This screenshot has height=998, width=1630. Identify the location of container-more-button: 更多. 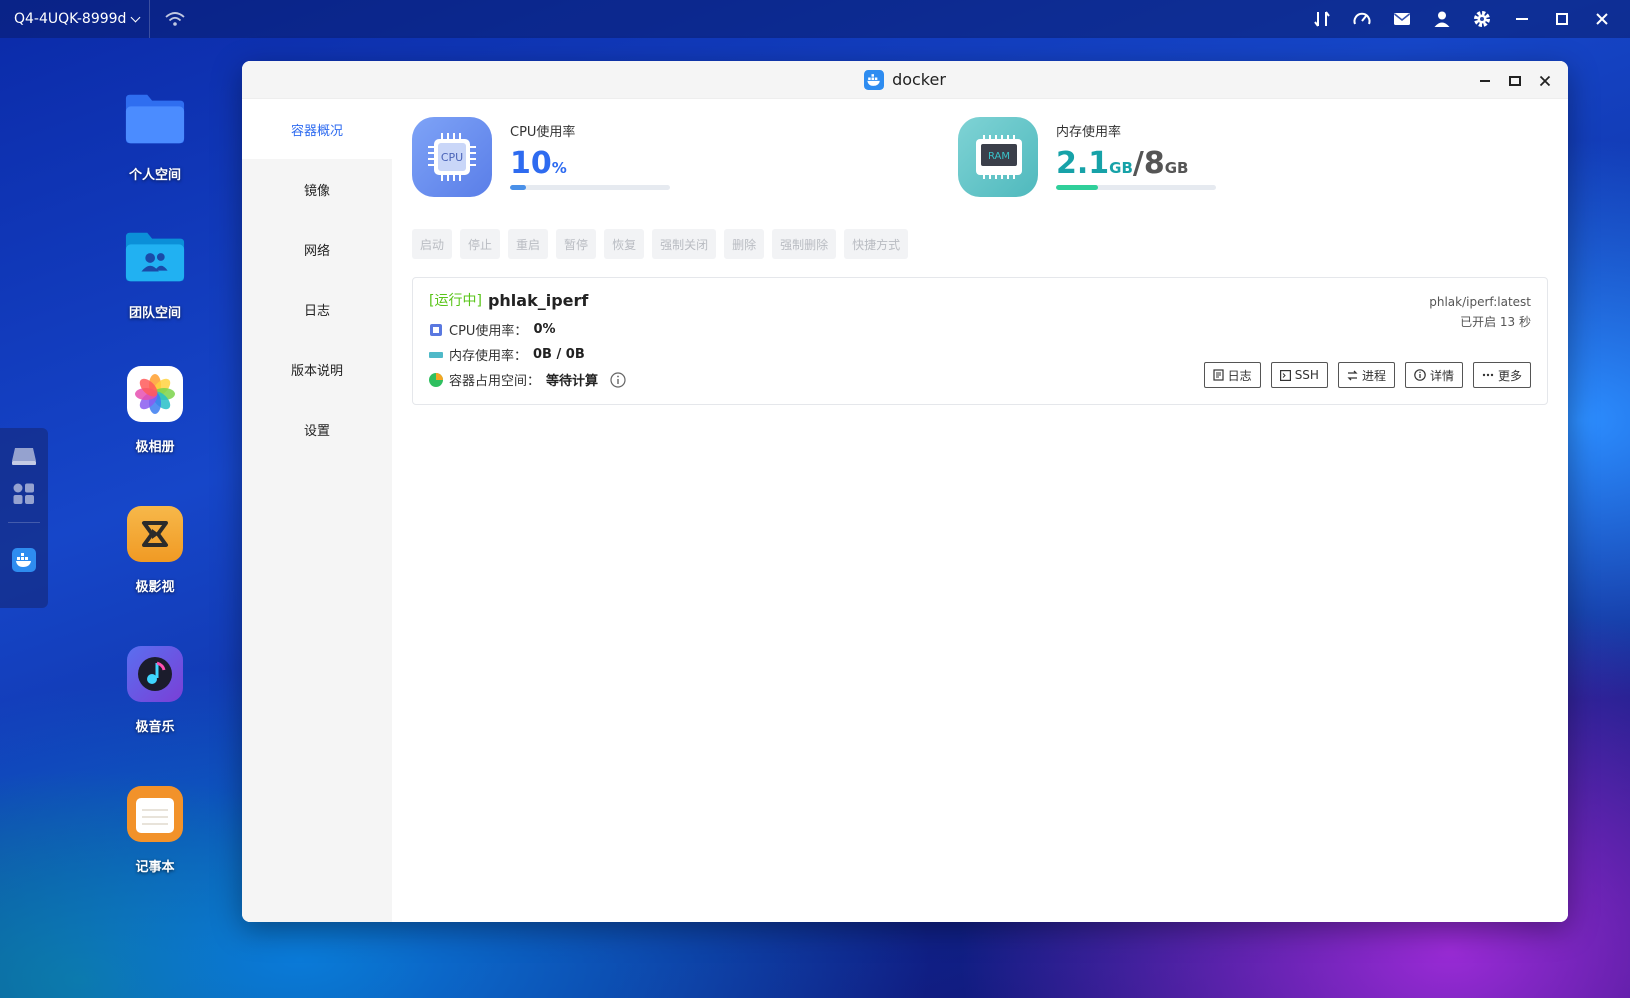
(1501, 375).